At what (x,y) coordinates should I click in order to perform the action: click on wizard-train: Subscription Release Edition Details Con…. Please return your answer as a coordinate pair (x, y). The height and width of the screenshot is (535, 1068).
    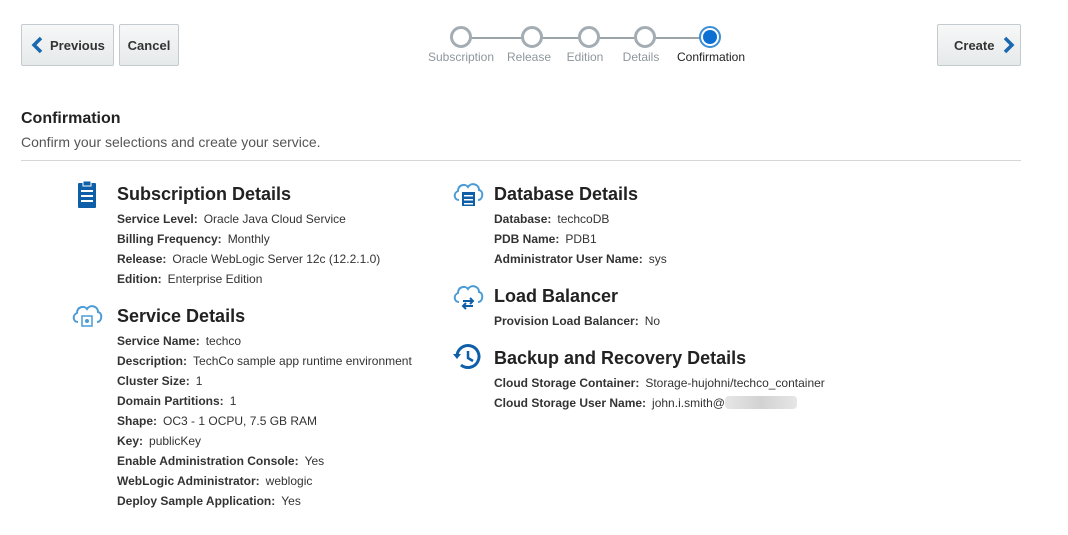
    Looking at the image, I should click on (534, 40).